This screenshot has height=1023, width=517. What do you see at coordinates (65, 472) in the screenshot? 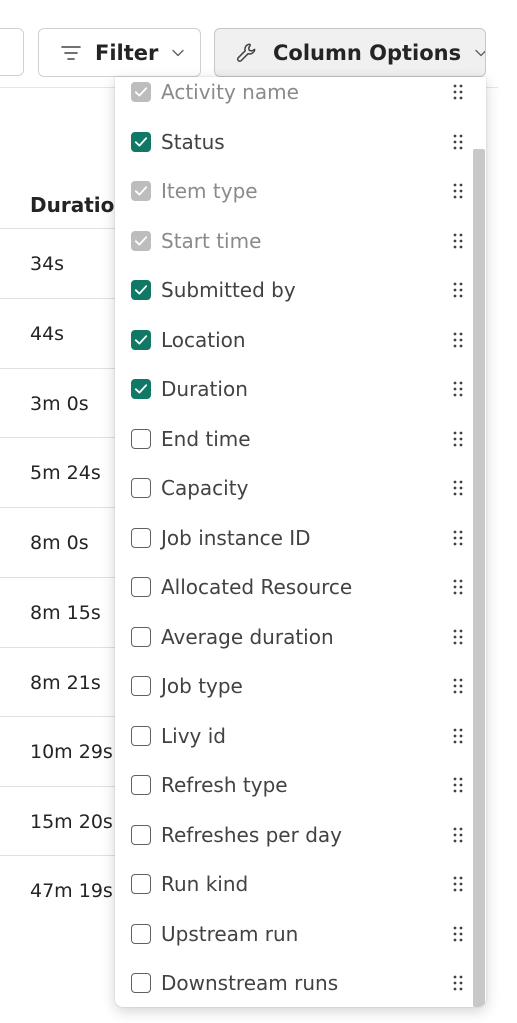
I see `table-row: 5m 24s` at bounding box center [65, 472].